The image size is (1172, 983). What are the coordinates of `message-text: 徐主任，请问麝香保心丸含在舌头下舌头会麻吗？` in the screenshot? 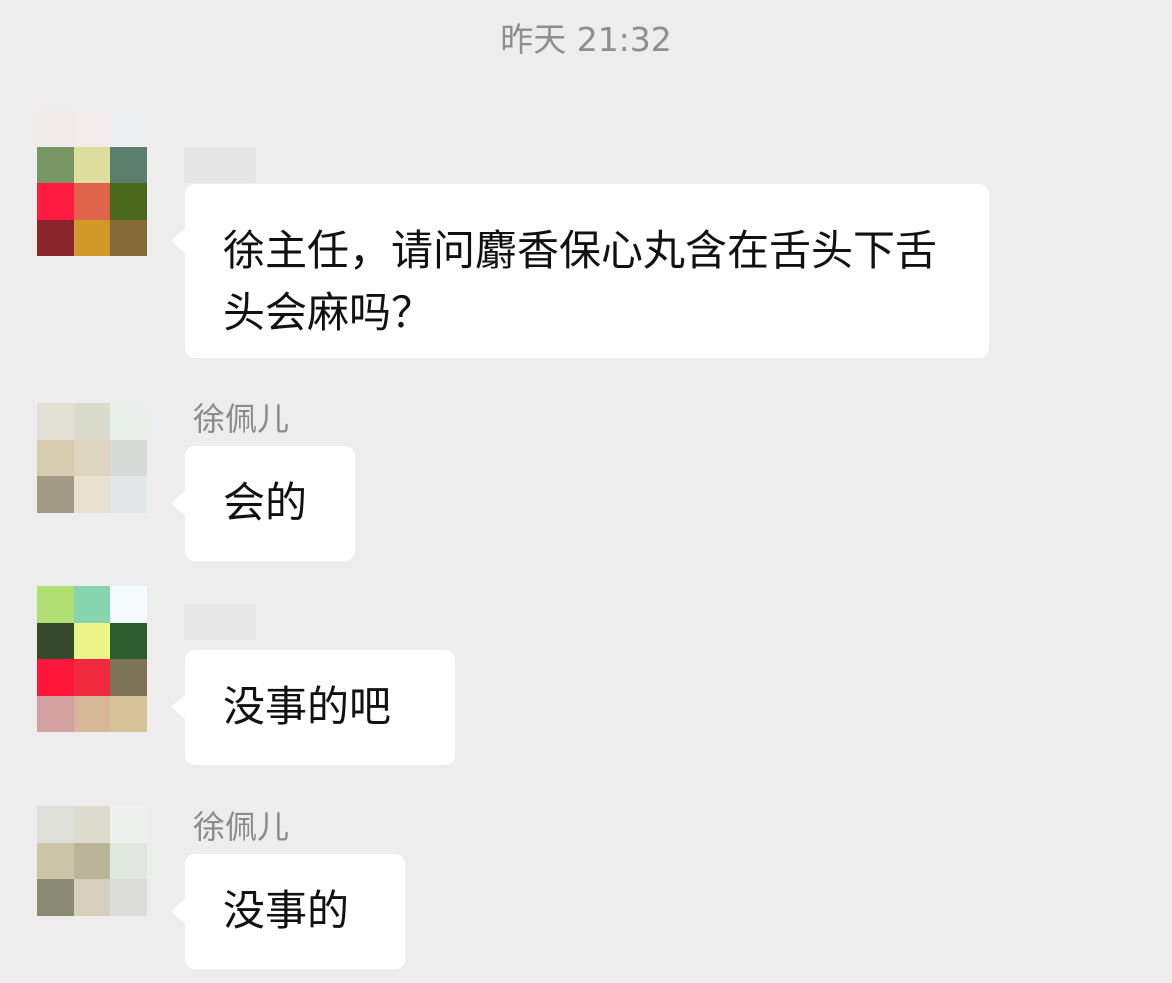 It's located at (580, 281).